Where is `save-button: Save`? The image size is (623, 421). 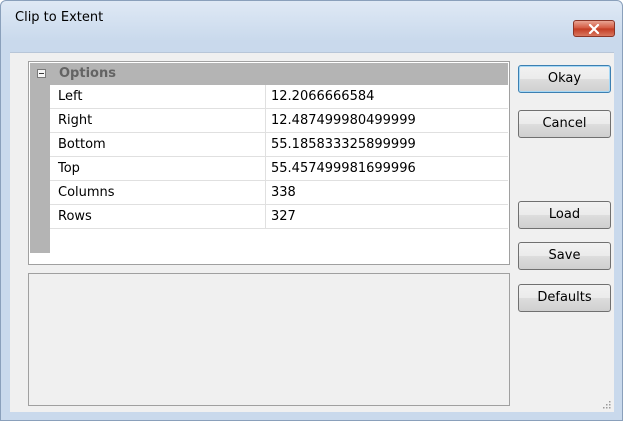
save-button: Save is located at coordinates (564, 256).